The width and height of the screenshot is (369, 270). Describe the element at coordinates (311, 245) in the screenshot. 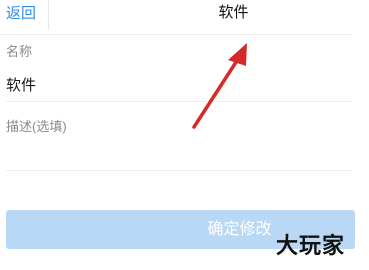

I see `watermark-logo: 大玩家` at that location.